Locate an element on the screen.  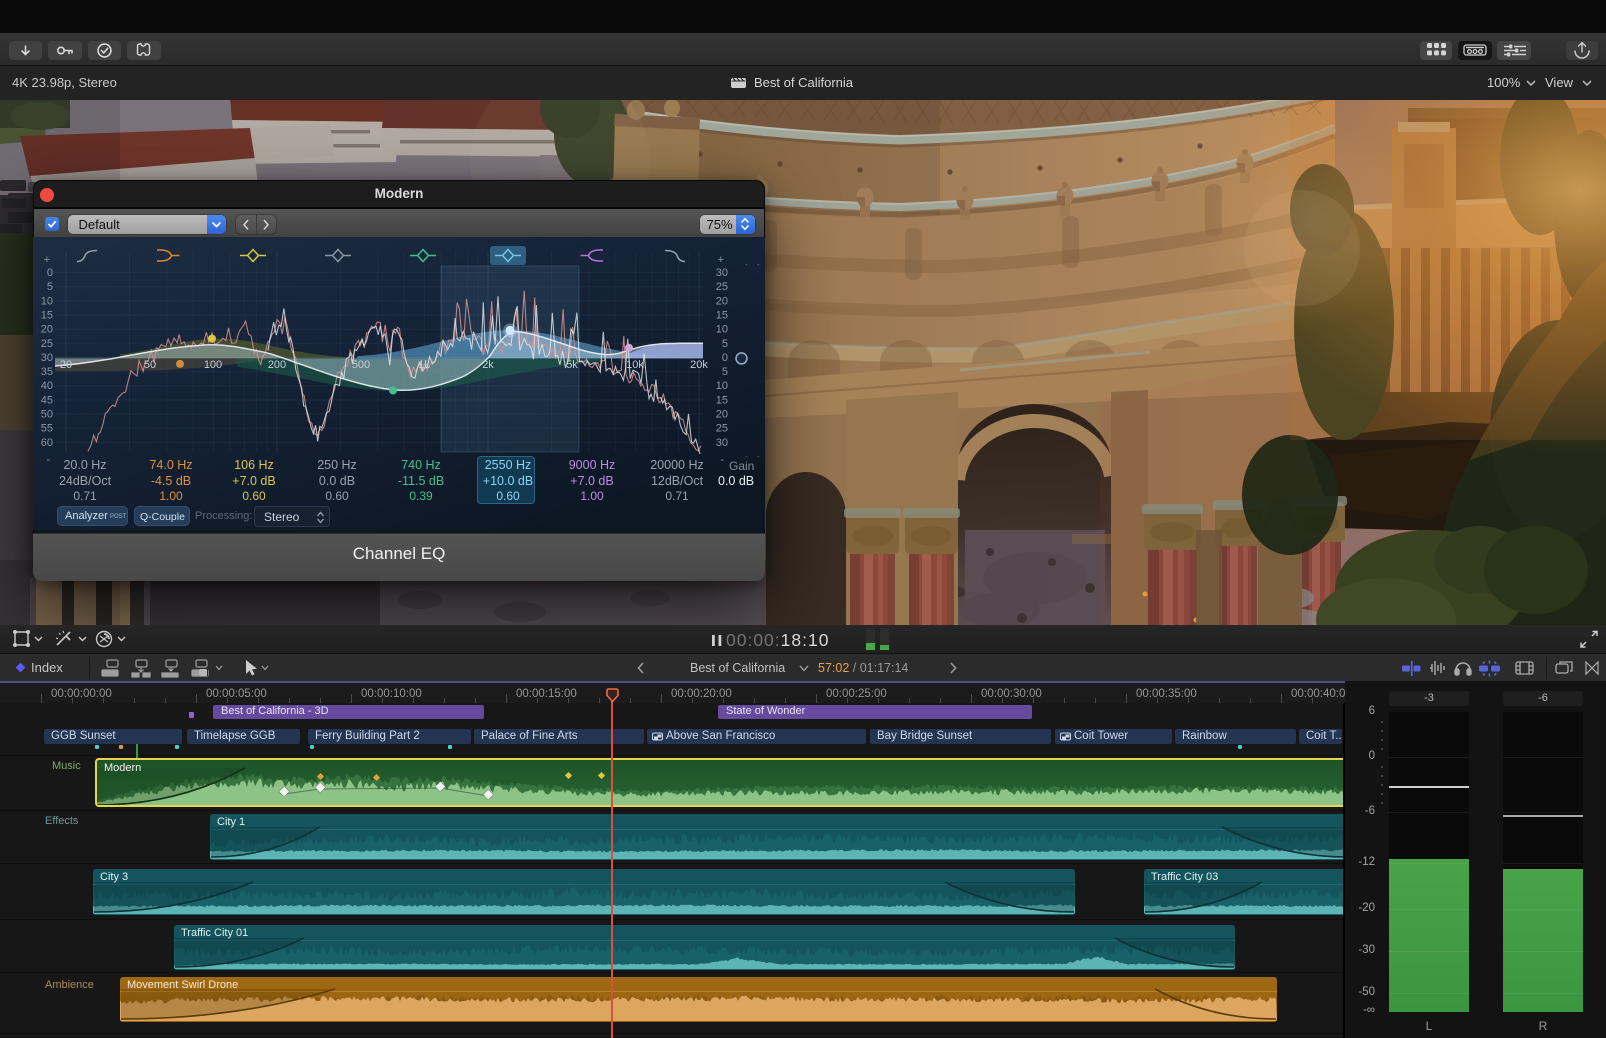
svg-text: 200 is located at coordinates (277, 365).